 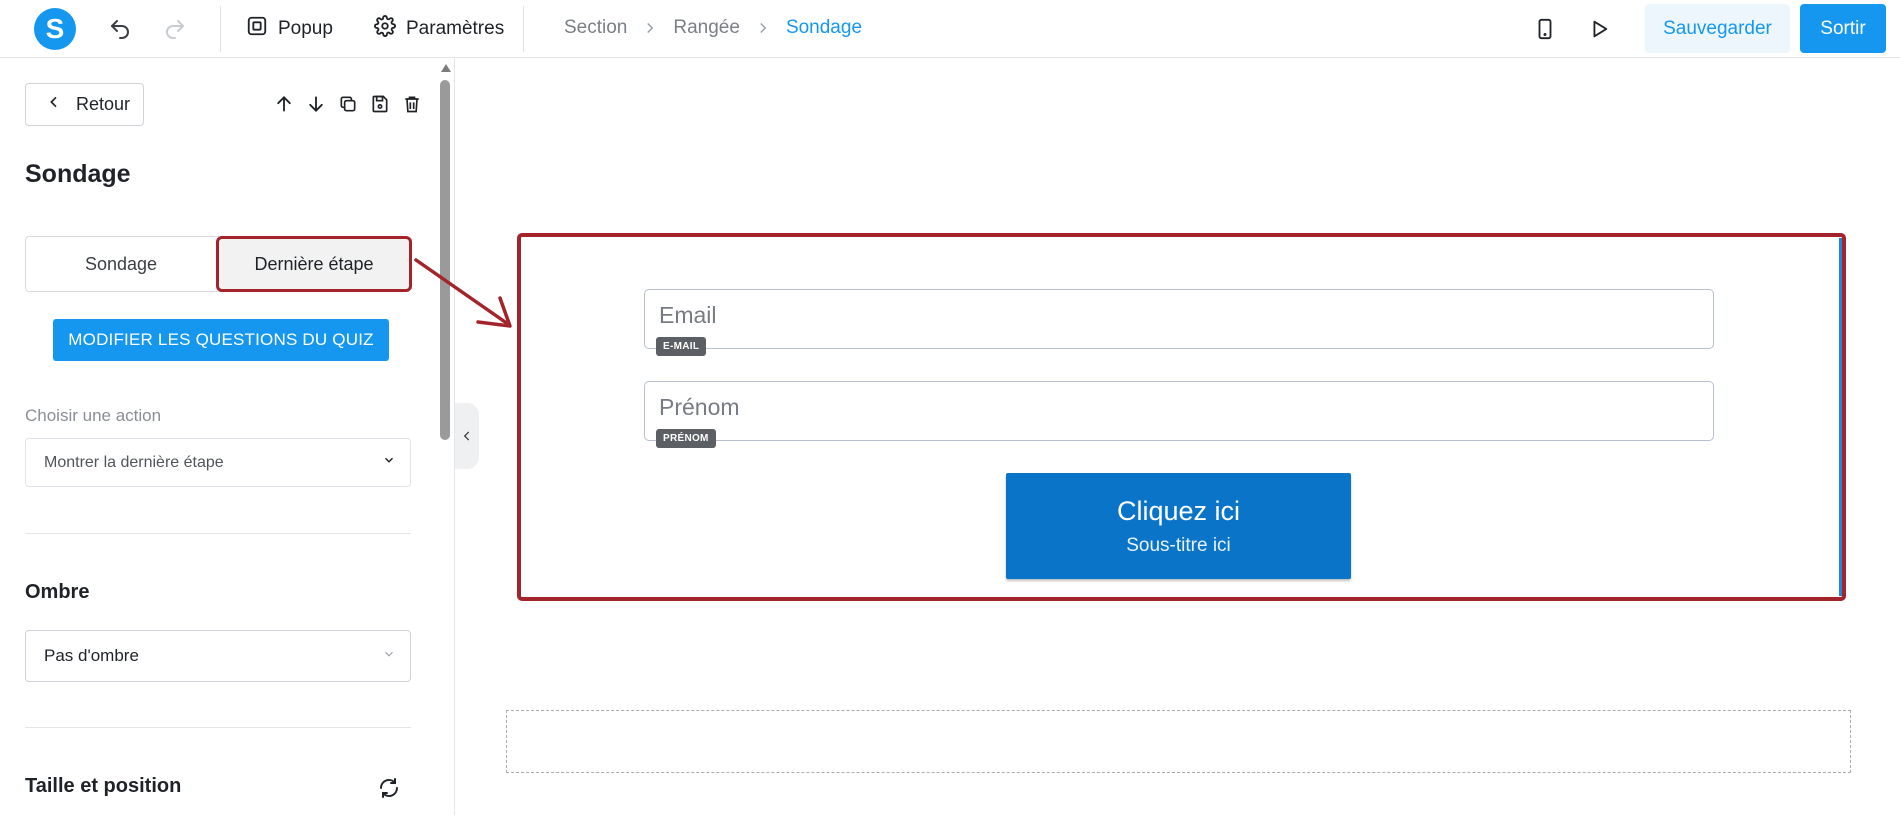 What do you see at coordinates (91, 655) in the screenshot?
I see `shadow-select-value: Pas d'ombre` at bounding box center [91, 655].